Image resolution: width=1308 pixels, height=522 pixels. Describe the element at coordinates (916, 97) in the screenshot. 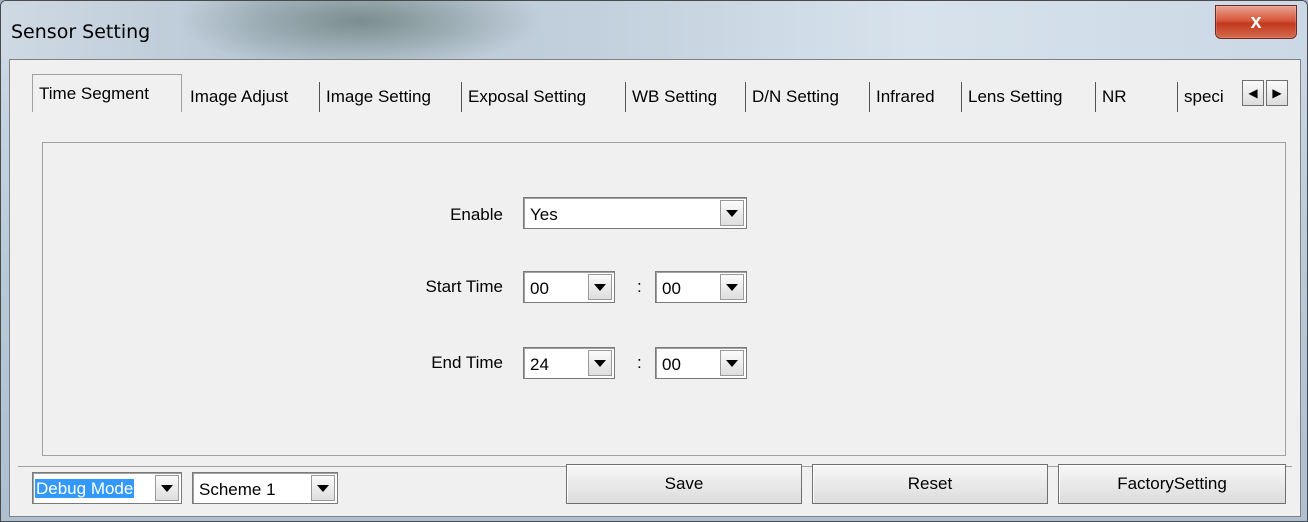

I see `tab-infrared: Infrared` at that location.